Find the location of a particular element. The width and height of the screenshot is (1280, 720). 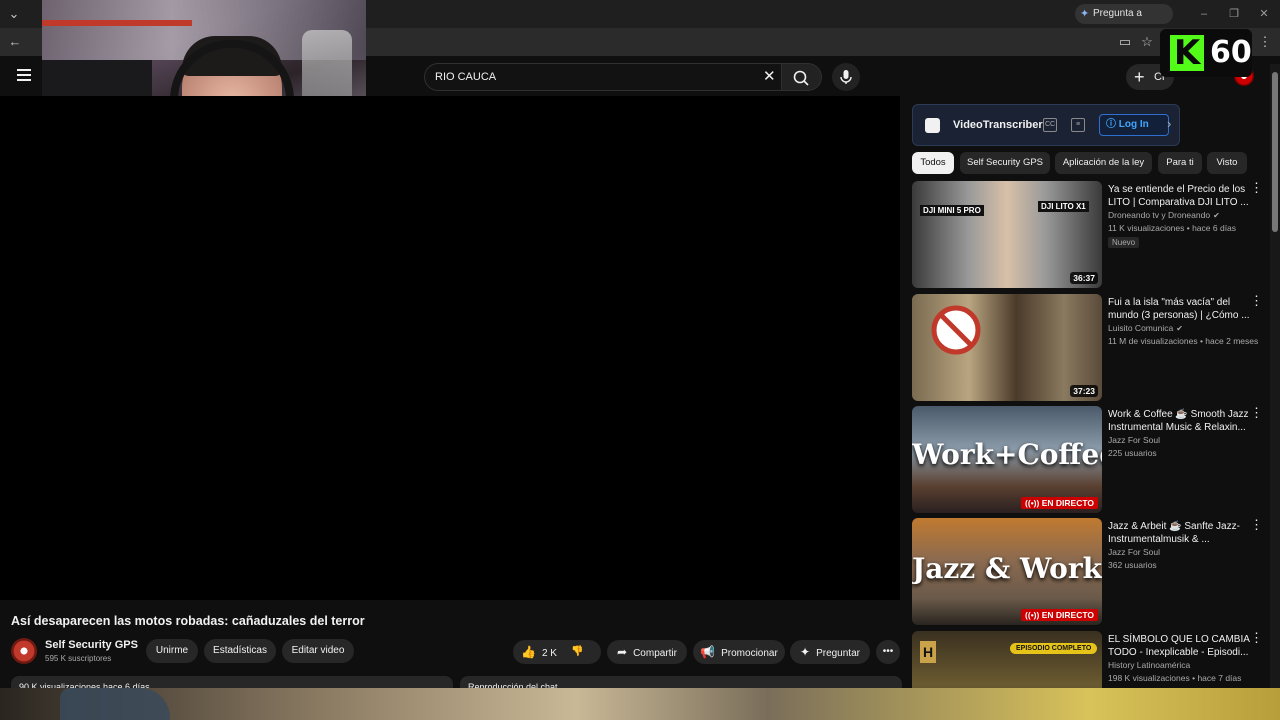

login-label: Log In is located at coordinates (1133, 124).